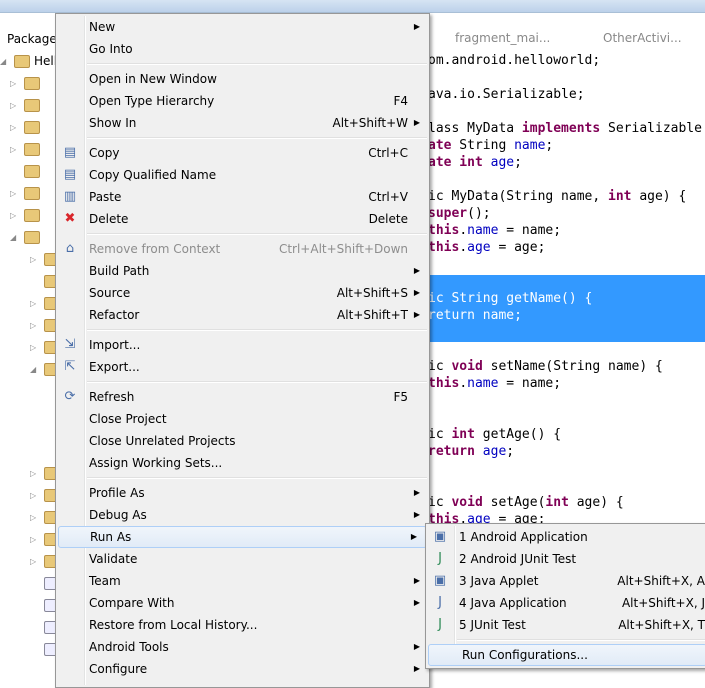  What do you see at coordinates (518, 434) in the screenshot?
I see `code-token: getAge() {` at bounding box center [518, 434].